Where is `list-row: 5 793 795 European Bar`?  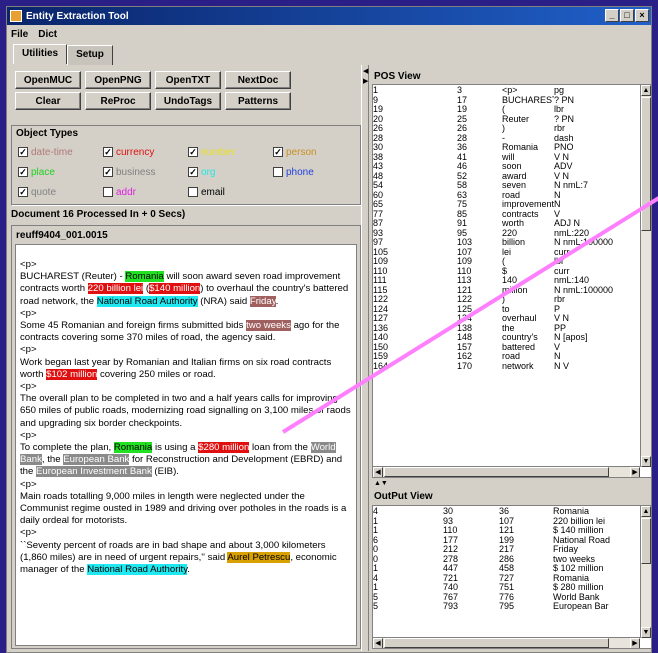
list-row: 5 793 795 European Bar is located at coordinates (503, 607).